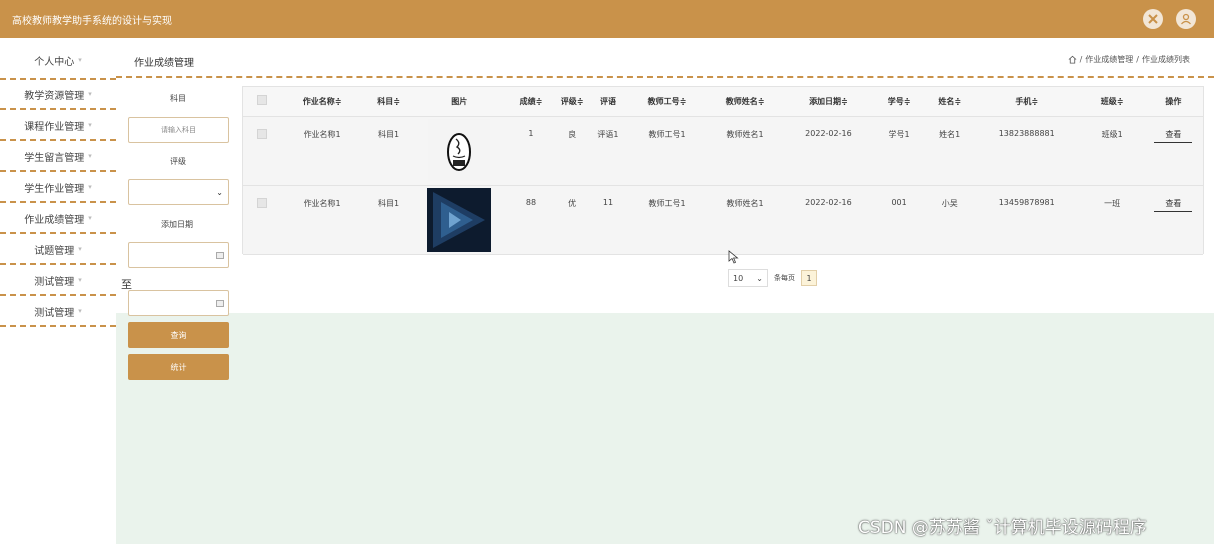  Describe the element at coordinates (899, 102) in the screenshot. I see `col-header: 学号≑` at that location.